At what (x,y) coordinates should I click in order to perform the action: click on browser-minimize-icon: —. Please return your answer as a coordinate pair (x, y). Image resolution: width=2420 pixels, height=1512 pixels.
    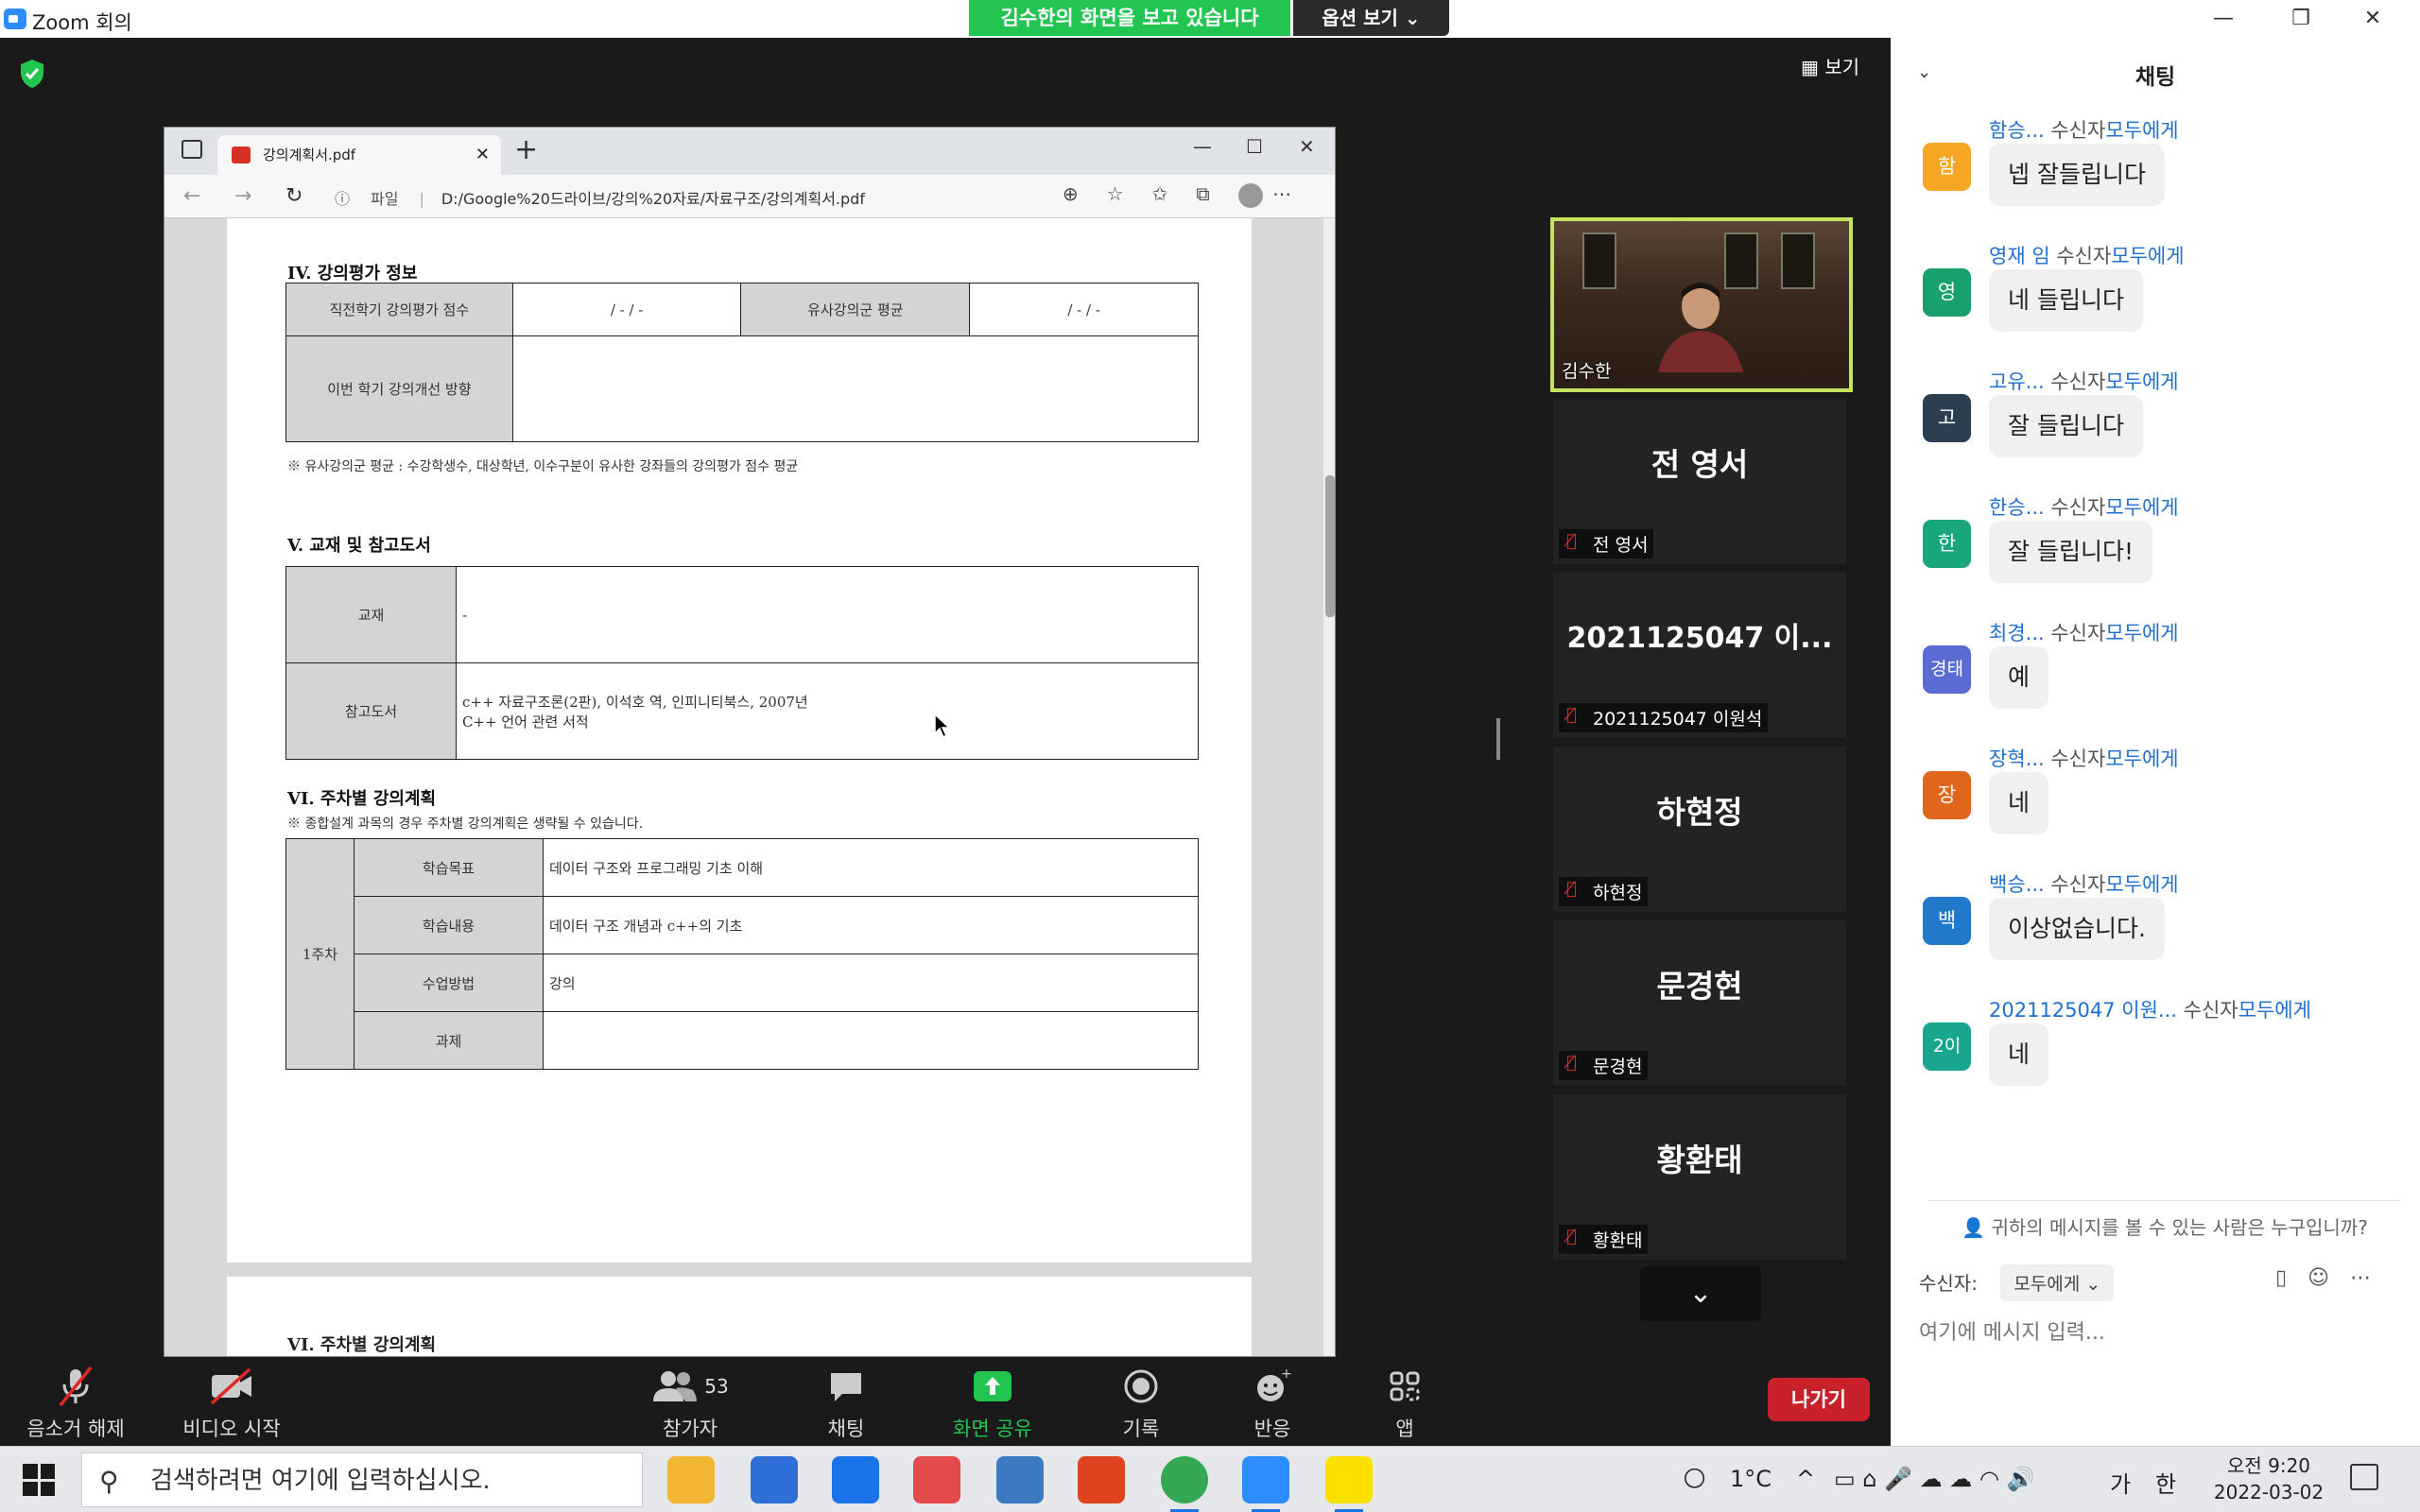
    Looking at the image, I should click on (1203, 146).